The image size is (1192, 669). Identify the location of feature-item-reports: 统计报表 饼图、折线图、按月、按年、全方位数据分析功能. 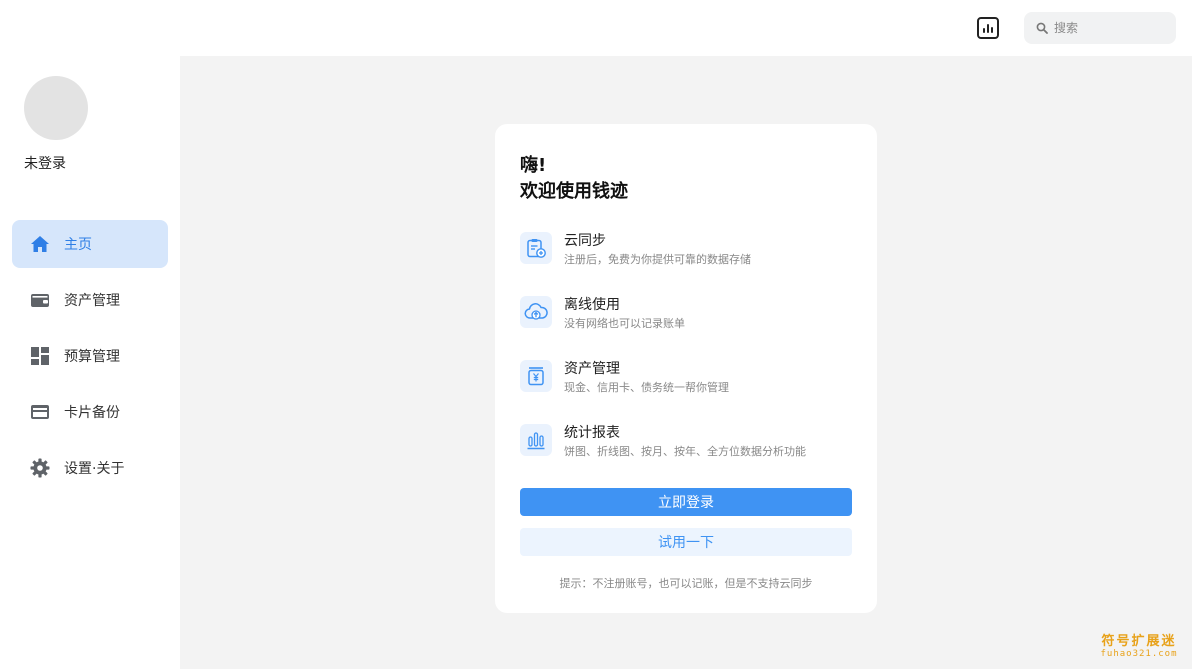
(685, 442).